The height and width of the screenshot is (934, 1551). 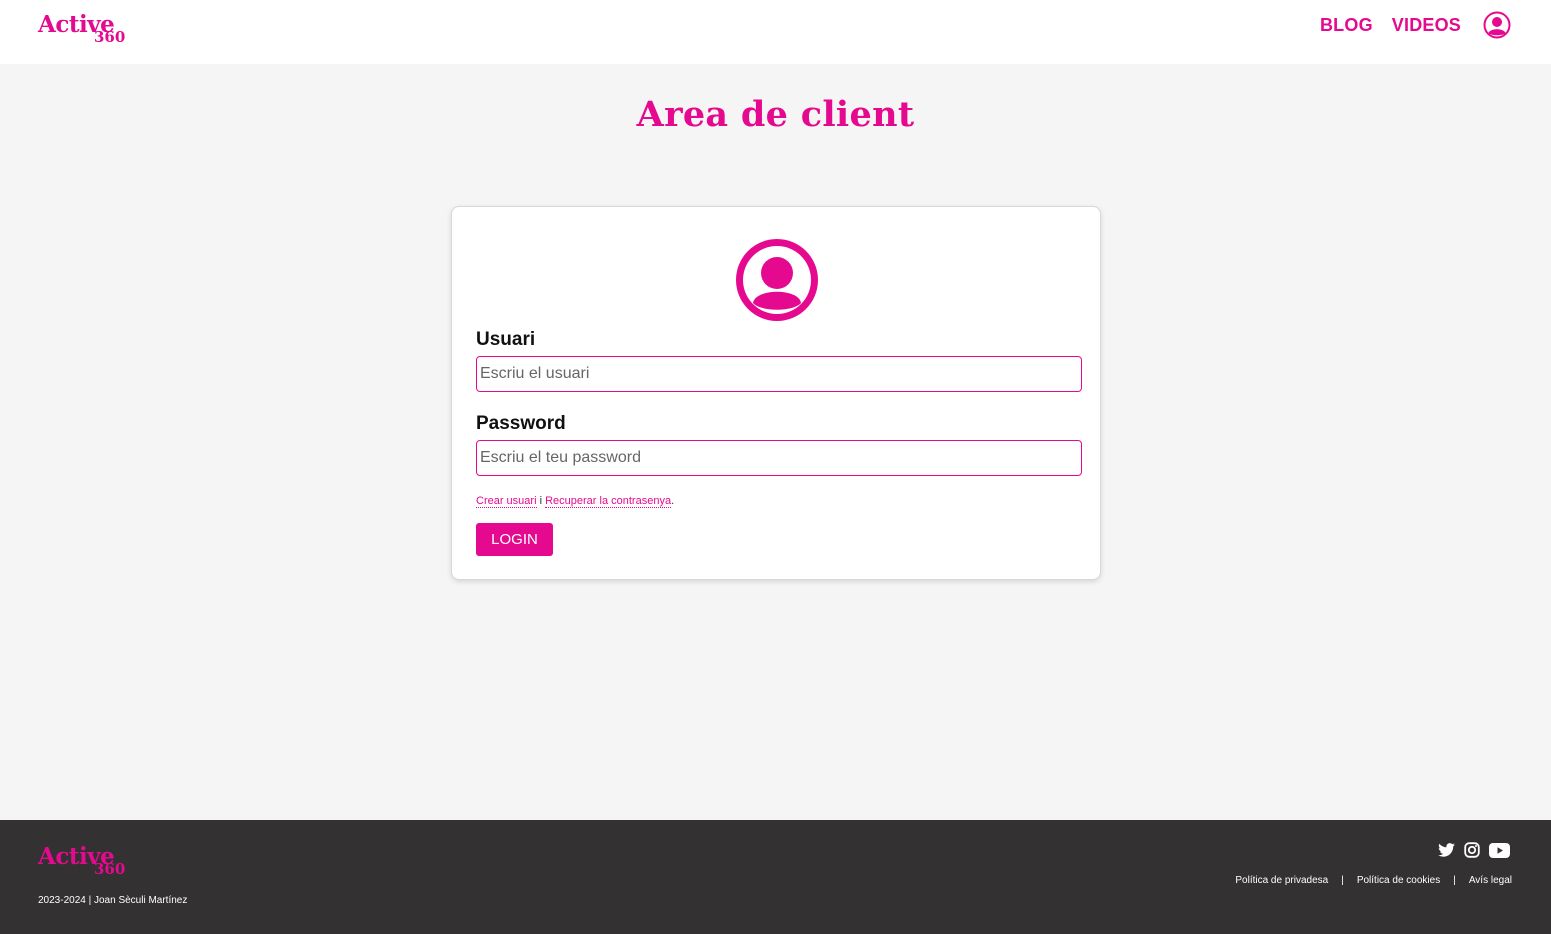 I want to click on legal-notice-link: Avís legal, so click(x=1490, y=880).